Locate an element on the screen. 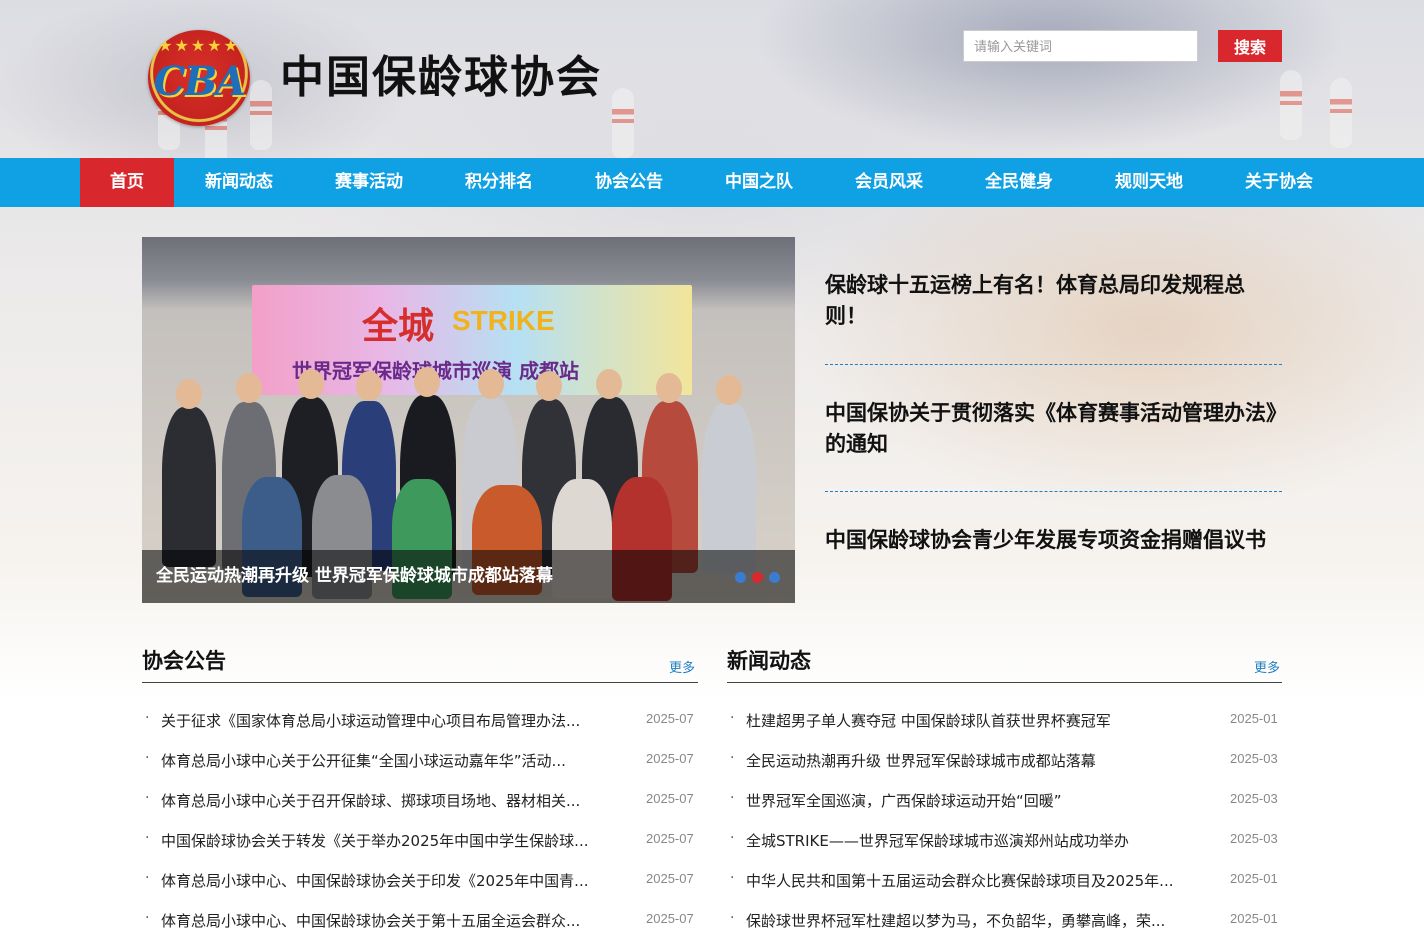  list-item-title: 全城STRIKE——世界冠军保龄球城市巡演郑州站成功举办 is located at coordinates (977, 840).